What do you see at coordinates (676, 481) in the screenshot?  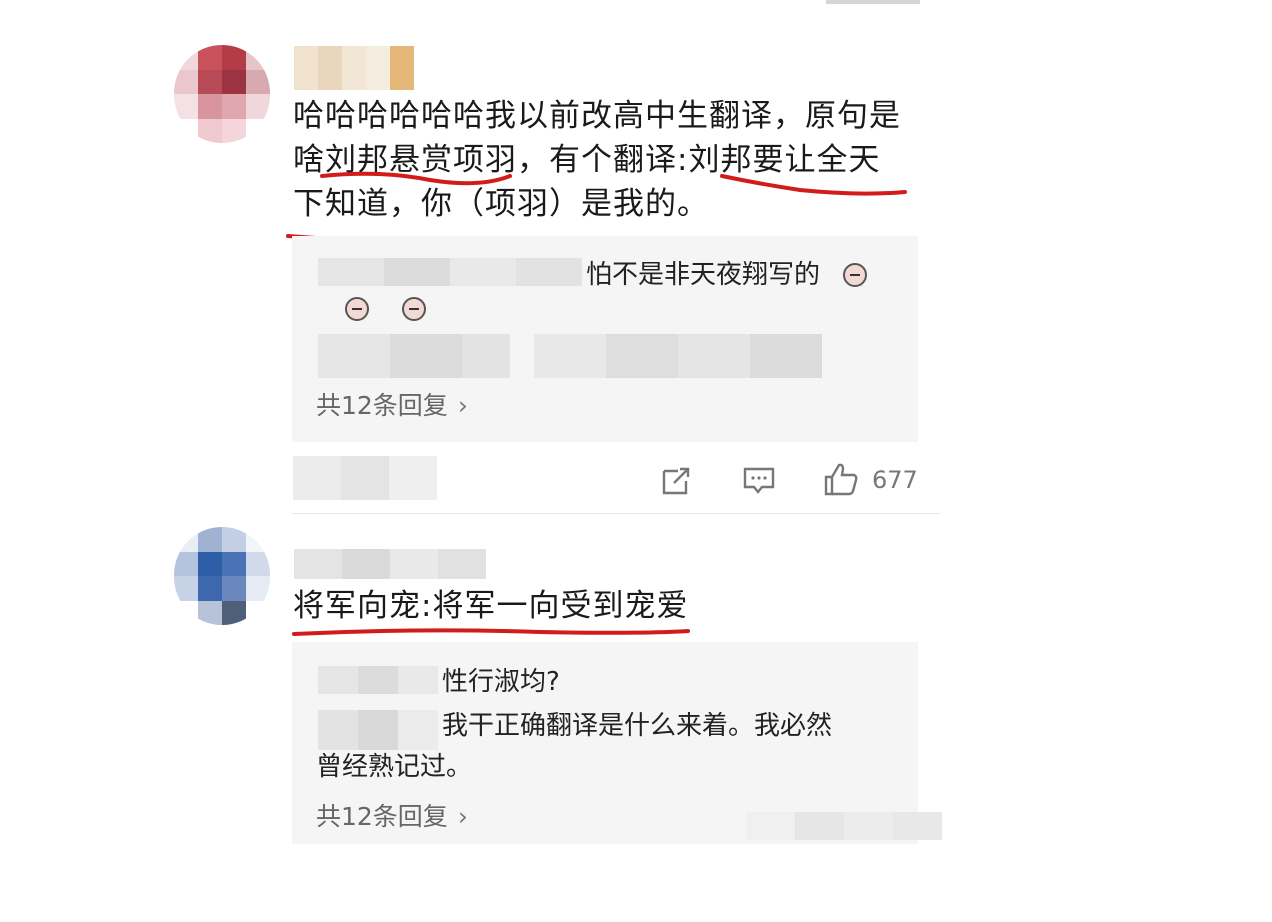 I see `share-icon` at bounding box center [676, 481].